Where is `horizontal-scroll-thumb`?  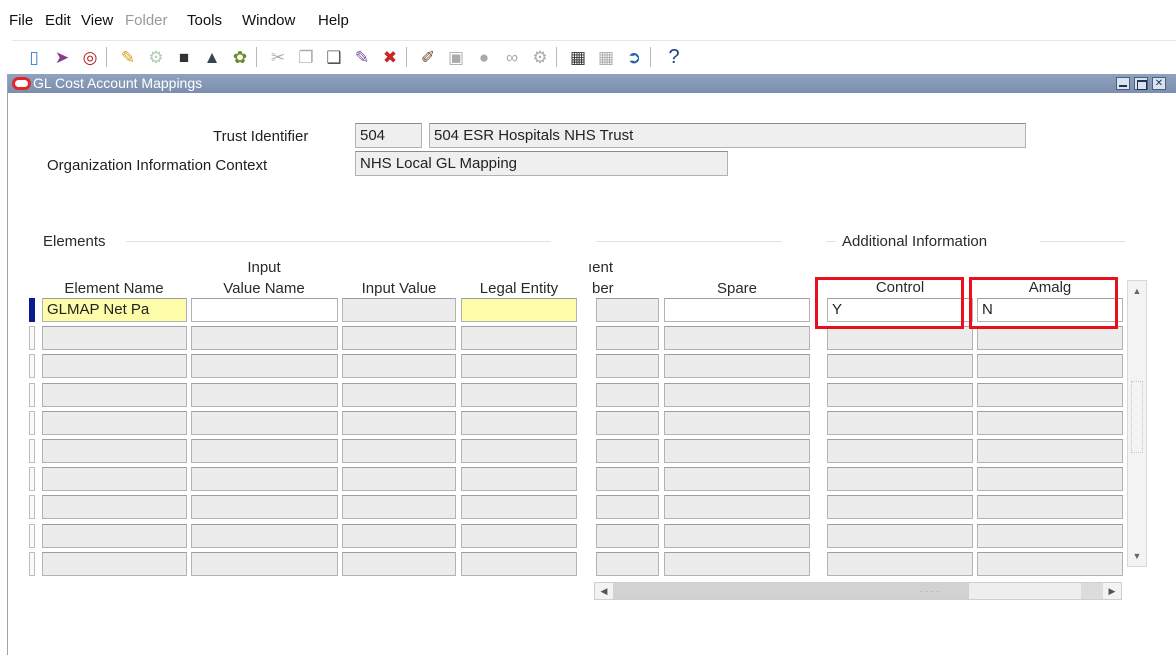
horizontal-scroll-thumb is located at coordinates (791, 591).